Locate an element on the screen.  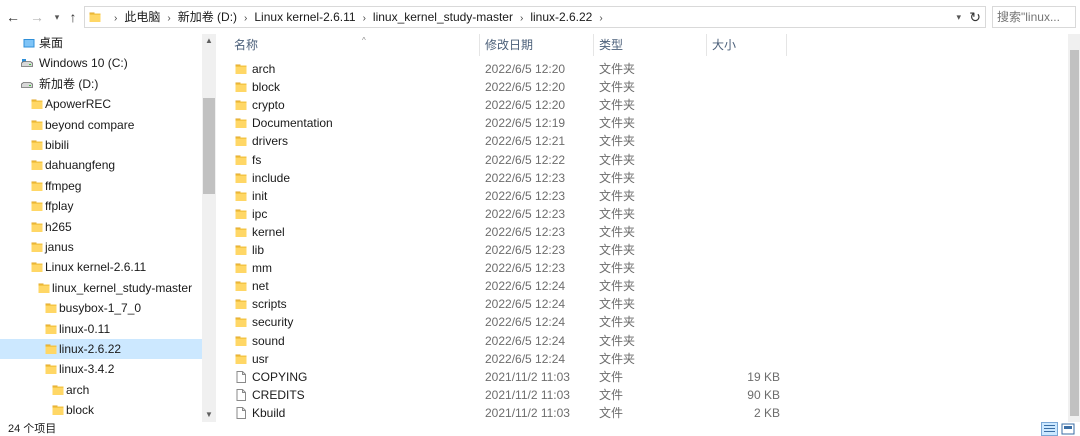
file-row: security 2022/6/5 12:24 文件夹 is located at coordinates (503, 322).